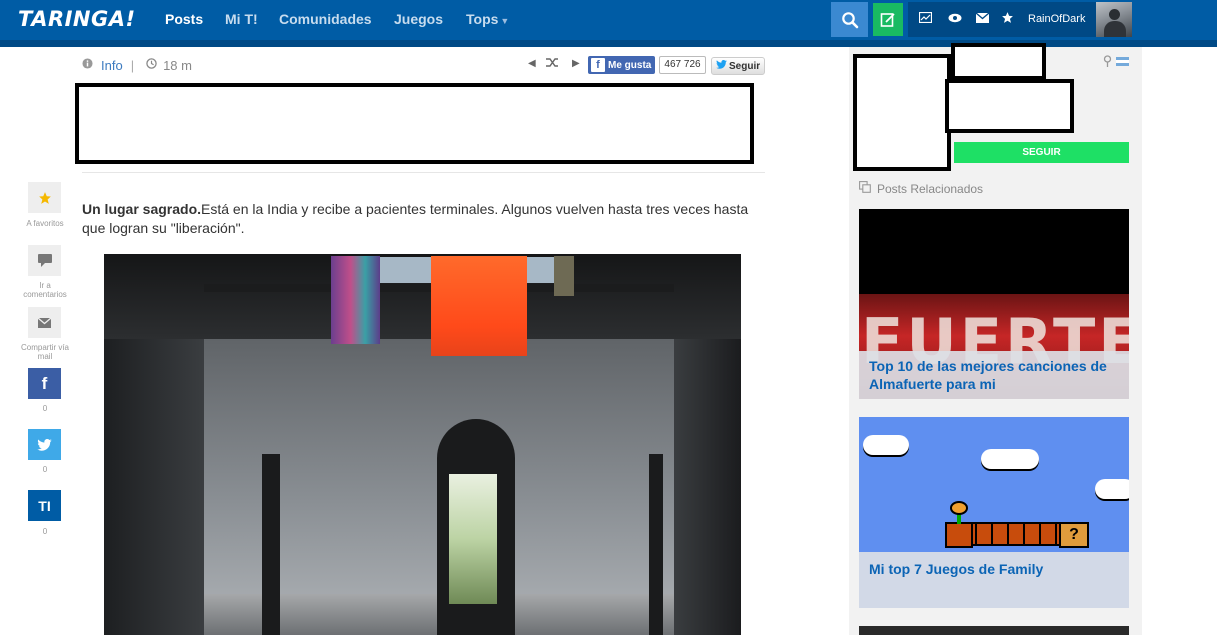 Image resolution: width=1217 pixels, height=635 pixels. I want to click on redacted-author-name, so click(998, 61).